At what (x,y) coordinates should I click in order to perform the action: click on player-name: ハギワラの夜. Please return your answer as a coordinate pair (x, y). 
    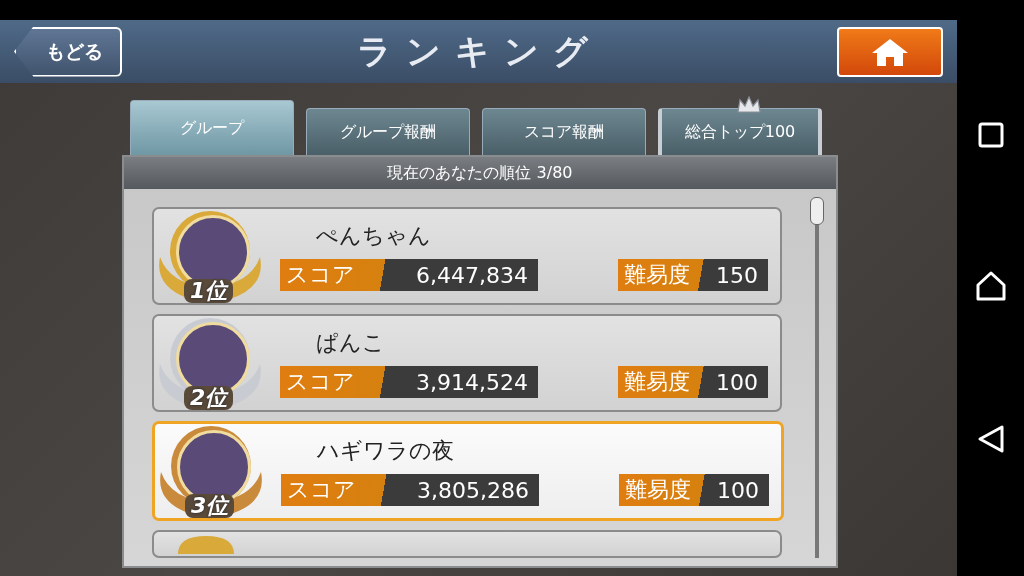
    Looking at the image, I should click on (385, 451).